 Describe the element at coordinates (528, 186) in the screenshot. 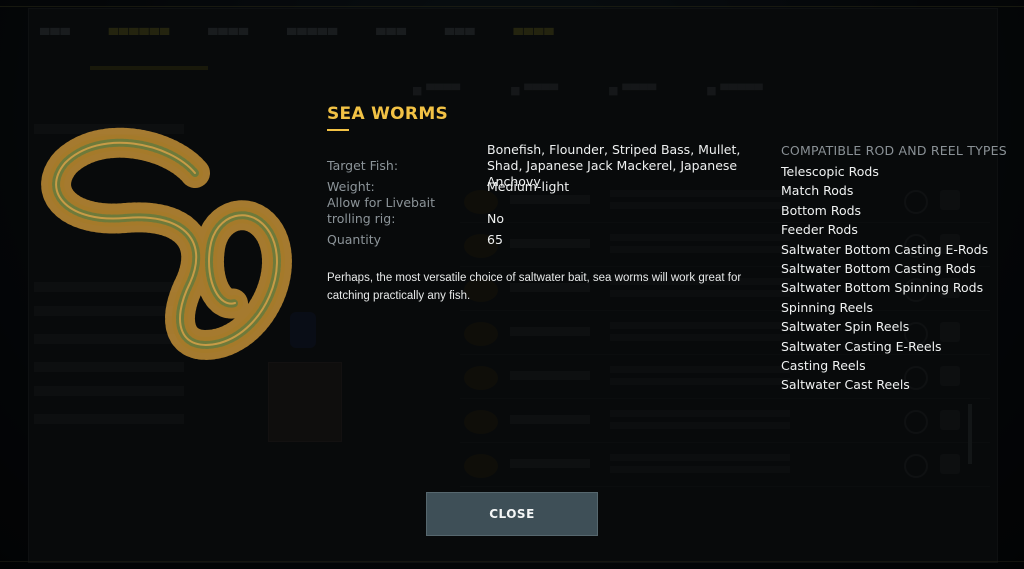

I see `weight-value: Medium-light` at that location.